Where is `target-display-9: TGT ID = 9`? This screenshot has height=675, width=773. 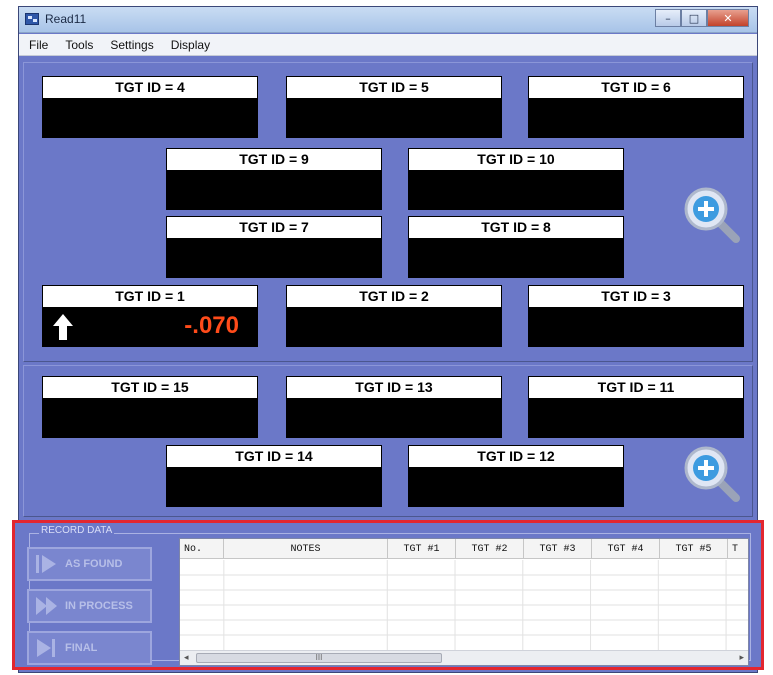
target-display-9: TGT ID = 9 is located at coordinates (274, 179).